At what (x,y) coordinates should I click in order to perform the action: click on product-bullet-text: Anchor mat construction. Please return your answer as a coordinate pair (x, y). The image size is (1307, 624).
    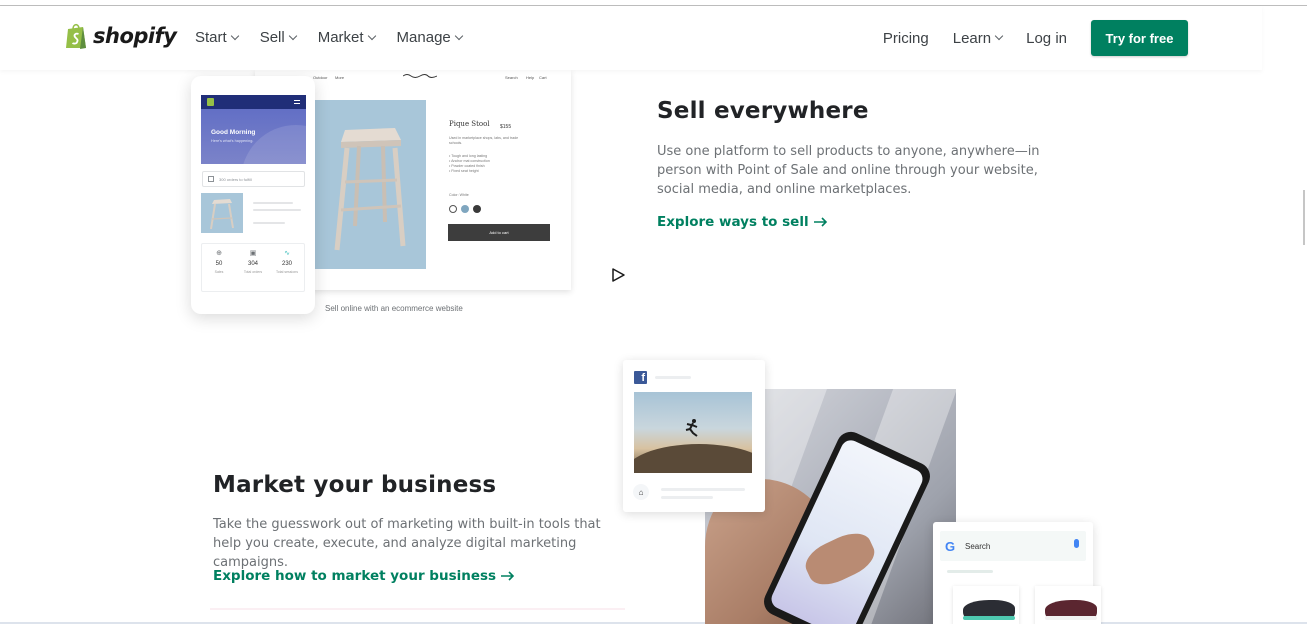
    Looking at the image, I should click on (470, 161).